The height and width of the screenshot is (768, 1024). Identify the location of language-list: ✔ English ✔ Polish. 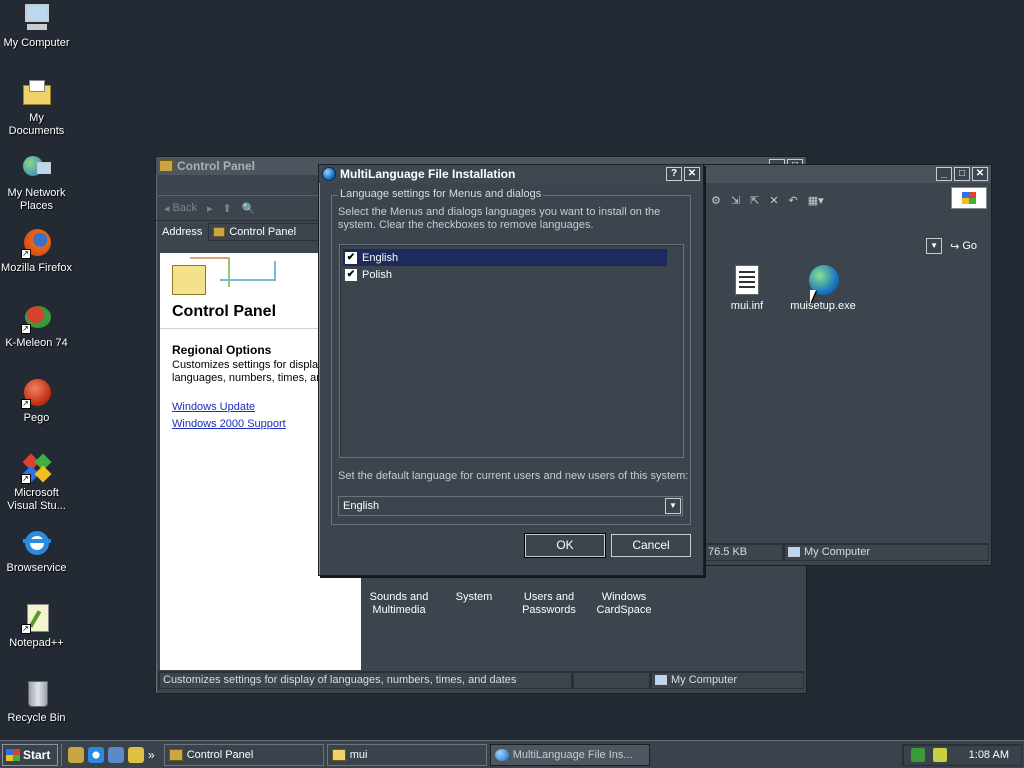
(511, 351).